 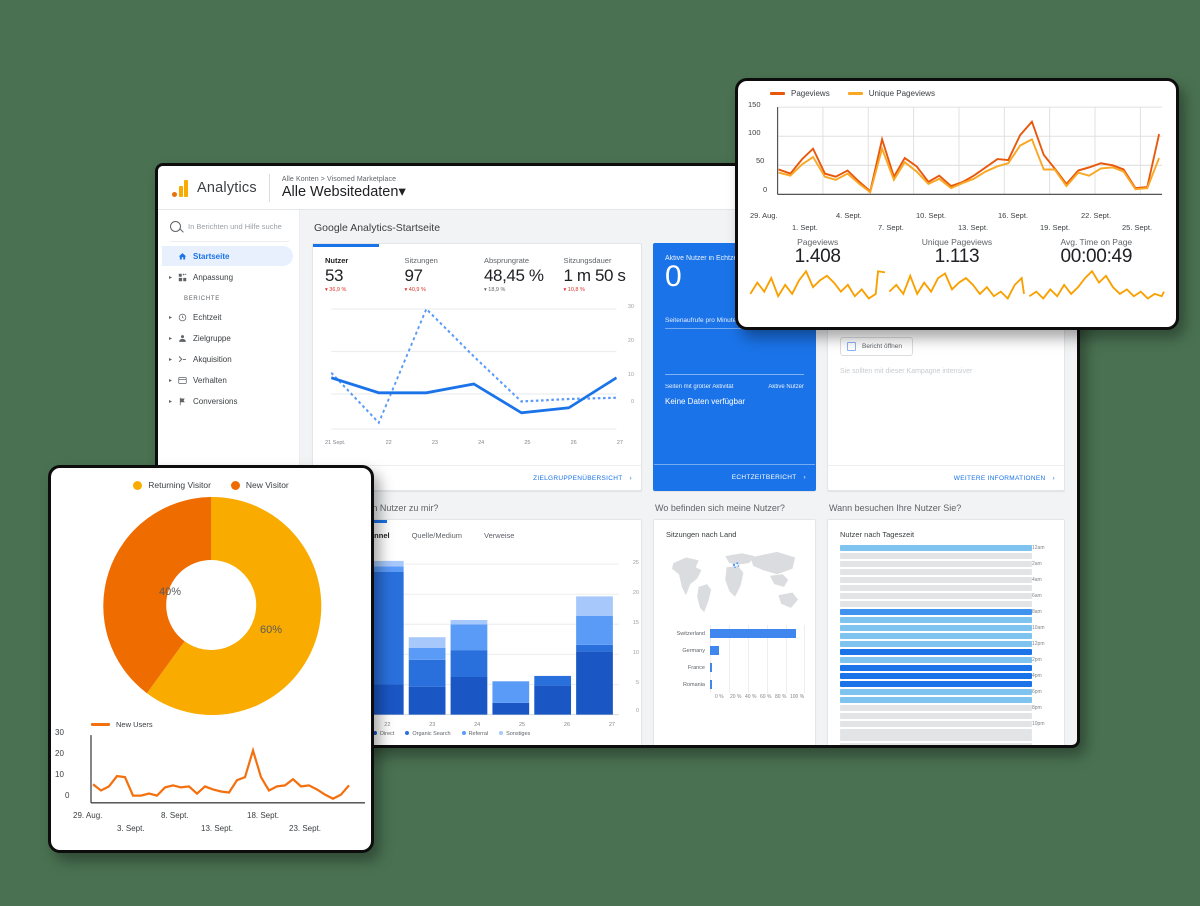 What do you see at coordinates (1004, 478) in the screenshot?
I see `more-info-link: WEITERE INFORMATIONEN ›` at bounding box center [1004, 478].